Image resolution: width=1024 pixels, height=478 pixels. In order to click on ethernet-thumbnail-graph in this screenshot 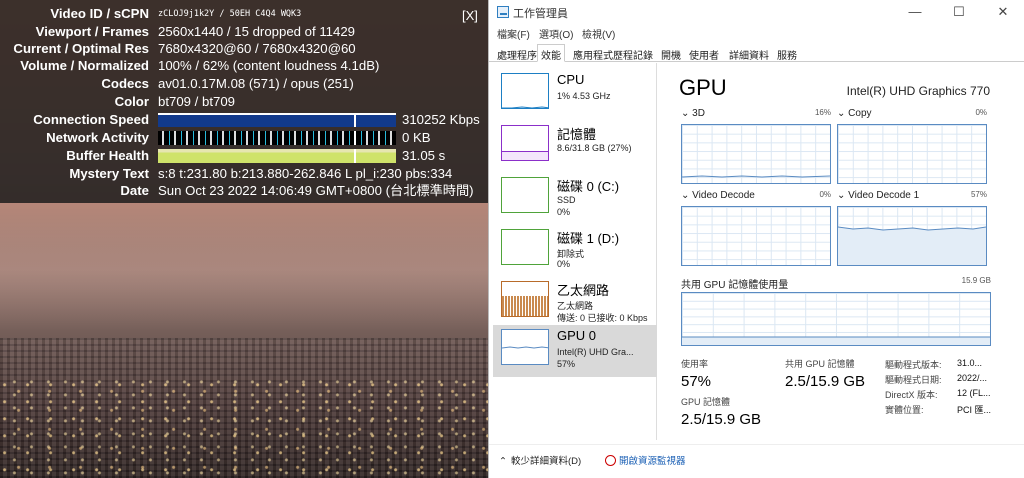, I will do `click(525, 299)`.